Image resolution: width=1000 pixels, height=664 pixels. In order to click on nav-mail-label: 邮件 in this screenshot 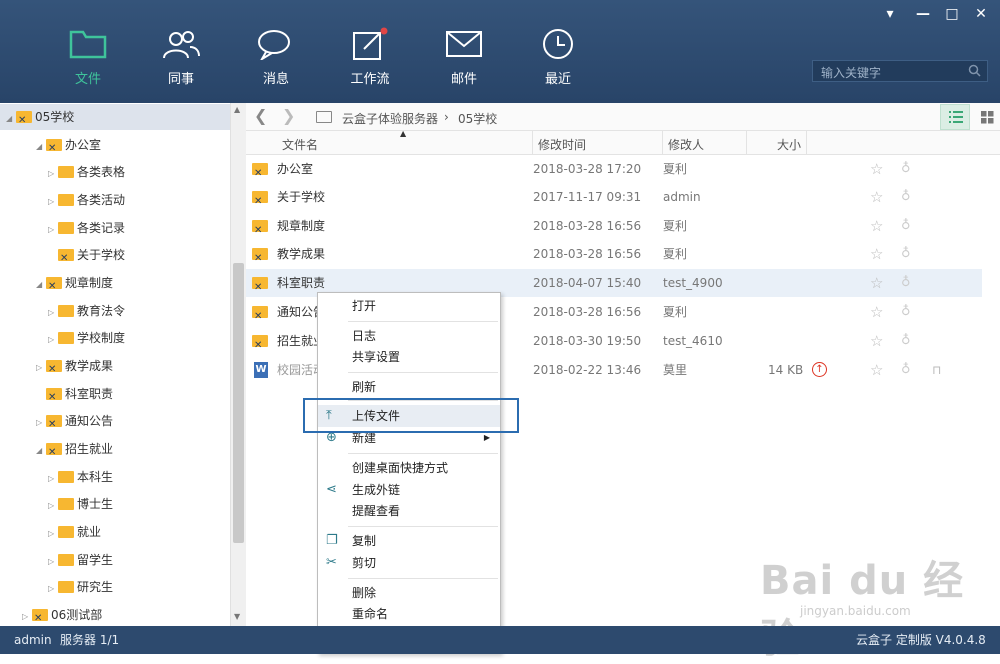, I will do `click(463, 79)`.